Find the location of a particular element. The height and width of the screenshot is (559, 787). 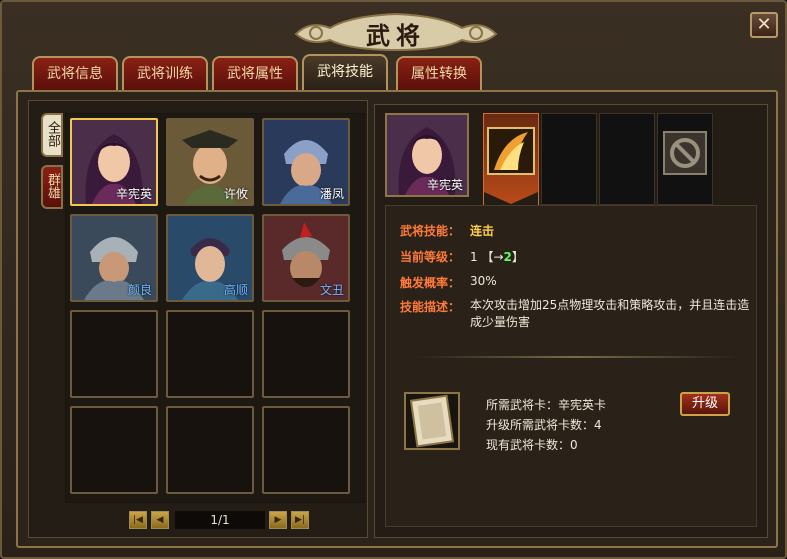

skill-slot-locked is located at coordinates (685, 159).